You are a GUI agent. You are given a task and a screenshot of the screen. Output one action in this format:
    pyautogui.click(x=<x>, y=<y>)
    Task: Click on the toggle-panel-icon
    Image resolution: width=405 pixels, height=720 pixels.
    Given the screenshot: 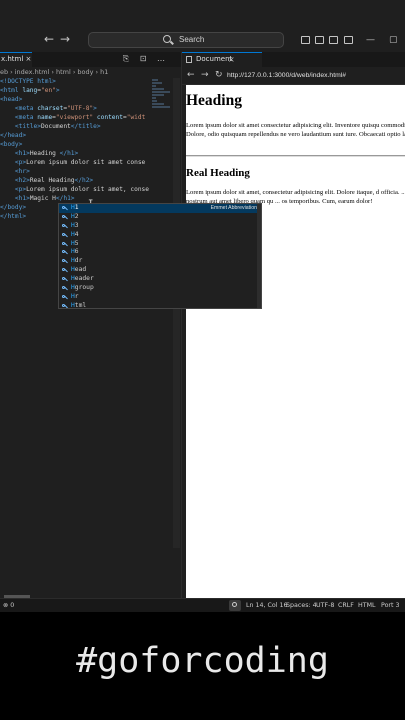 What is the action you would take?
    pyautogui.click(x=319, y=40)
    